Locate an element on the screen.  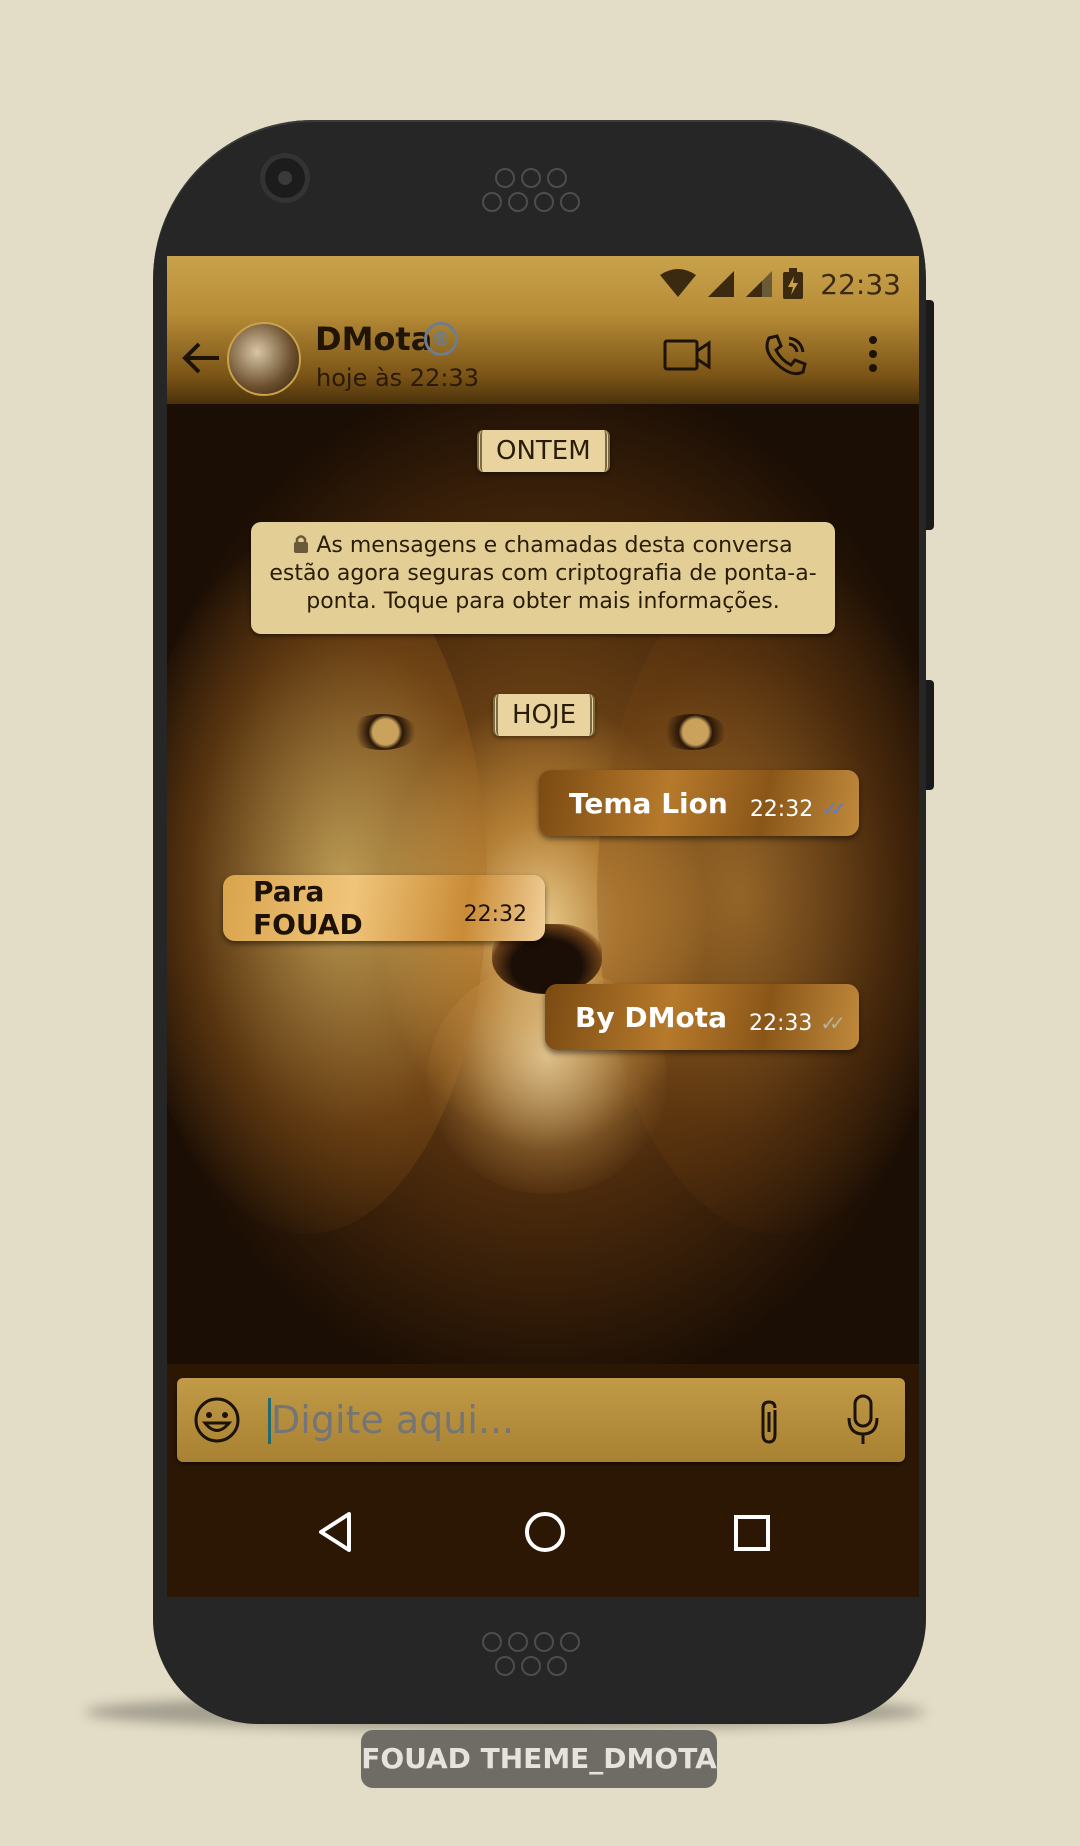
message-input-container is located at coordinates (541, 1420).